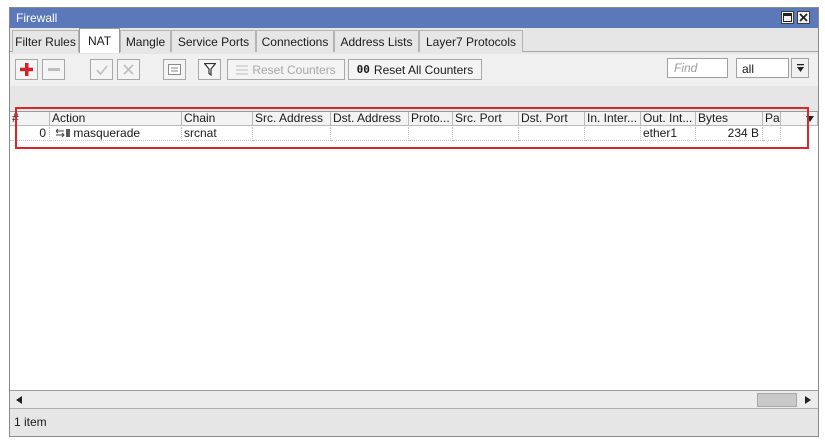  Describe the element at coordinates (423, 69) in the screenshot. I see `reset-all-counters-label: Reset All Counters` at that location.